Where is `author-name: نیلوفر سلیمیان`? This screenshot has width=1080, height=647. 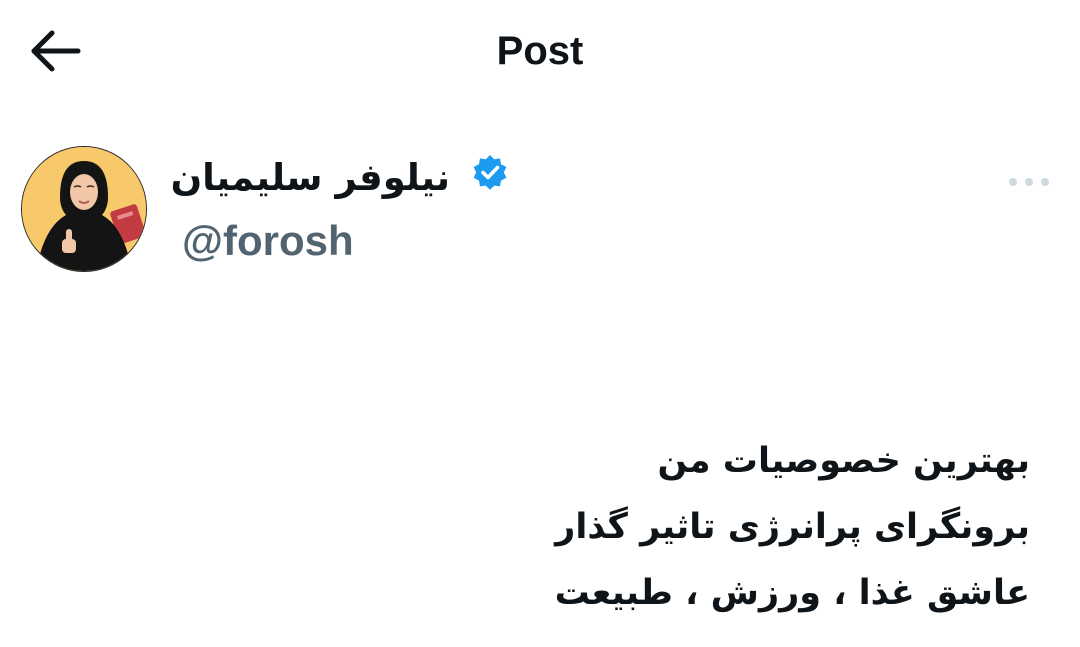
author-name: نیلوفر سلیمیان is located at coordinates (310, 178).